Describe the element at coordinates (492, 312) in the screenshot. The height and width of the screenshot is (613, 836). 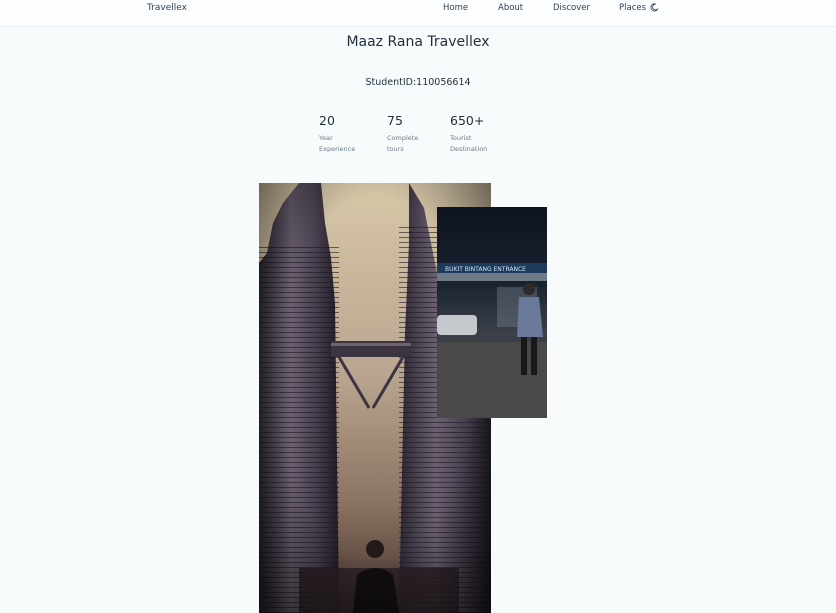
I see `street-night-photo: BUKIT BINTANG ENTRANCE` at that location.